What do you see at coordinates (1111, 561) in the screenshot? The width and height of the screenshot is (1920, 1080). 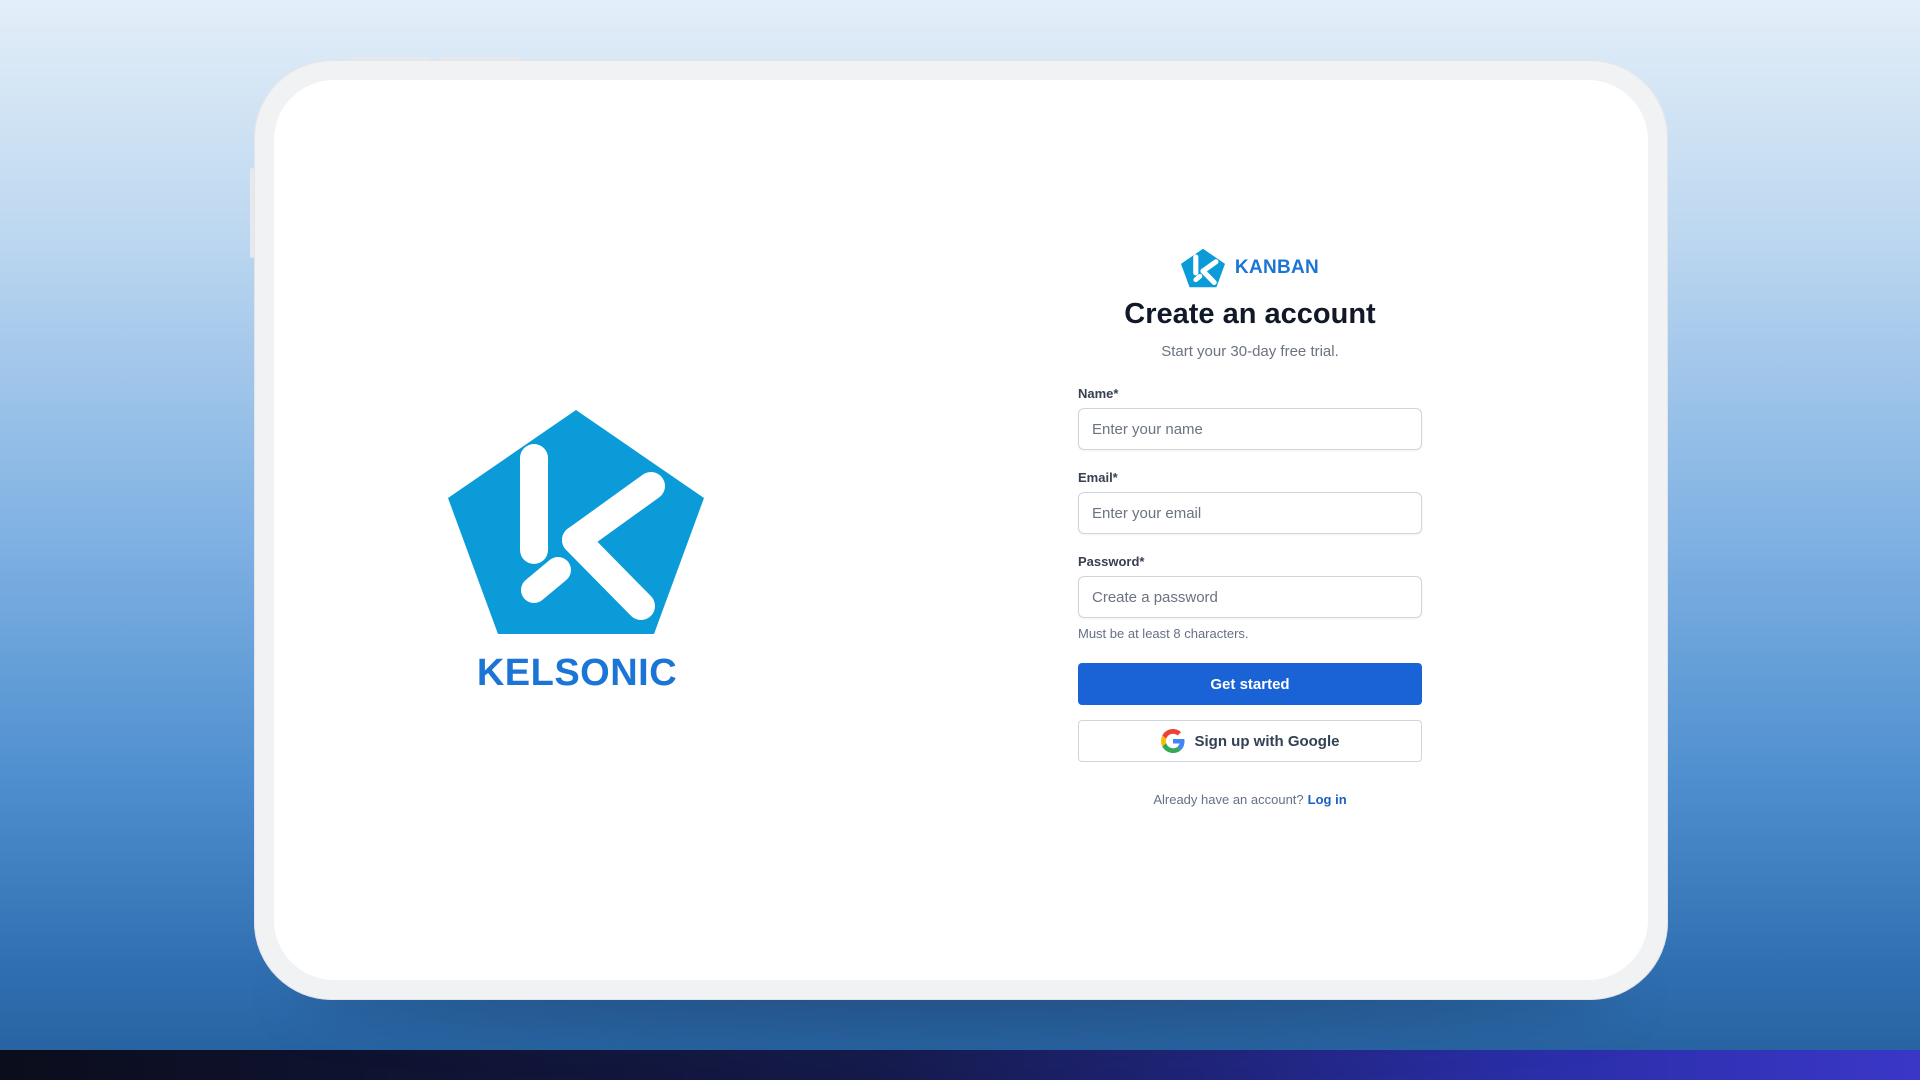 I see `password-label: Password*` at bounding box center [1111, 561].